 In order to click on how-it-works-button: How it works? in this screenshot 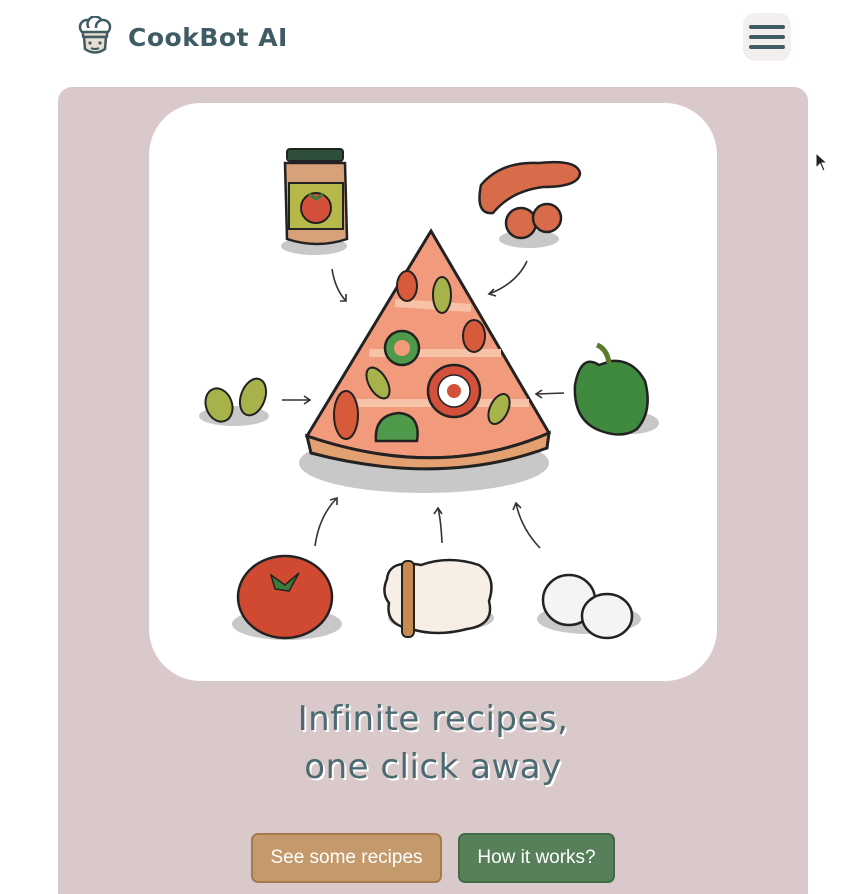, I will do `click(536, 858)`.